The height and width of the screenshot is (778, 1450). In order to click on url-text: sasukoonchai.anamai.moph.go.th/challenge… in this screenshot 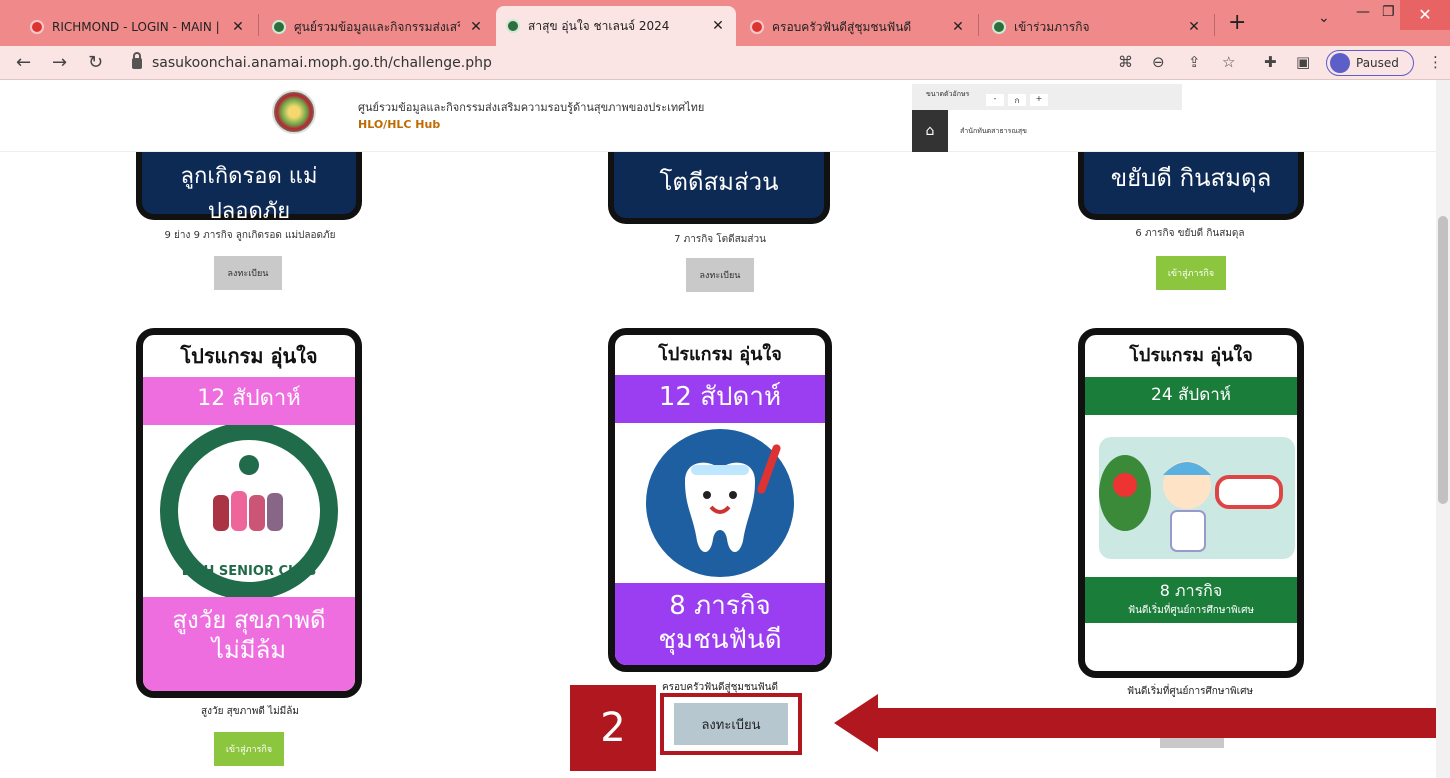, I will do `click(322, 63)`.